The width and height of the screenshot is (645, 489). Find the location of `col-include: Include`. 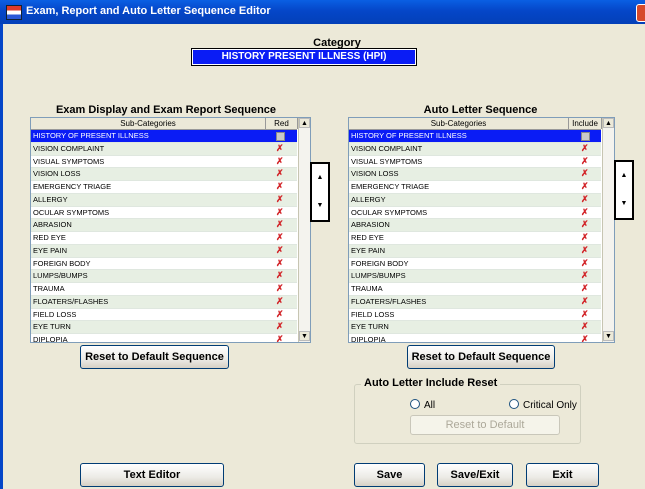

col-include: Include is located at coordinates (585, 123).